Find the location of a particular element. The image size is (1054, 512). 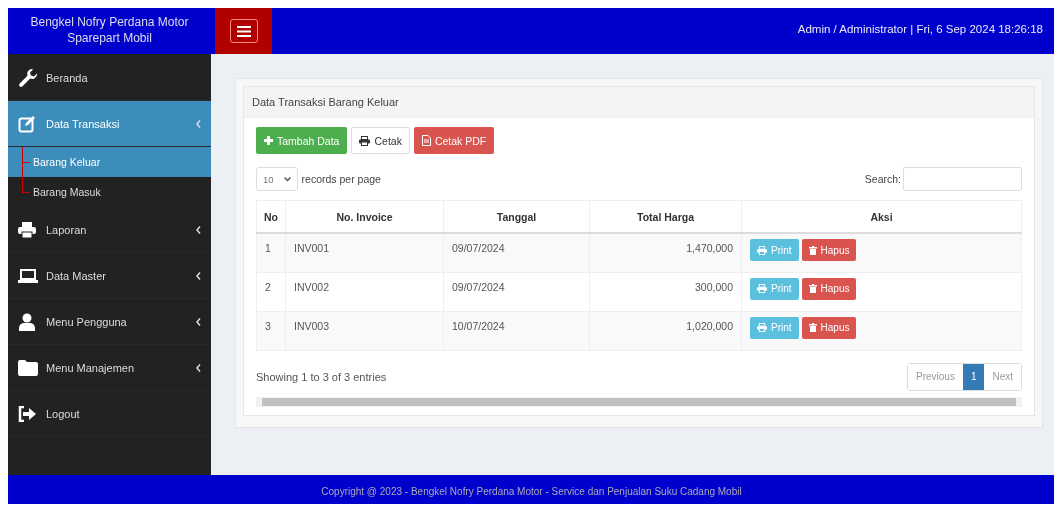

pdf-button: Cetak PDF is located at coordinates (454, 140).